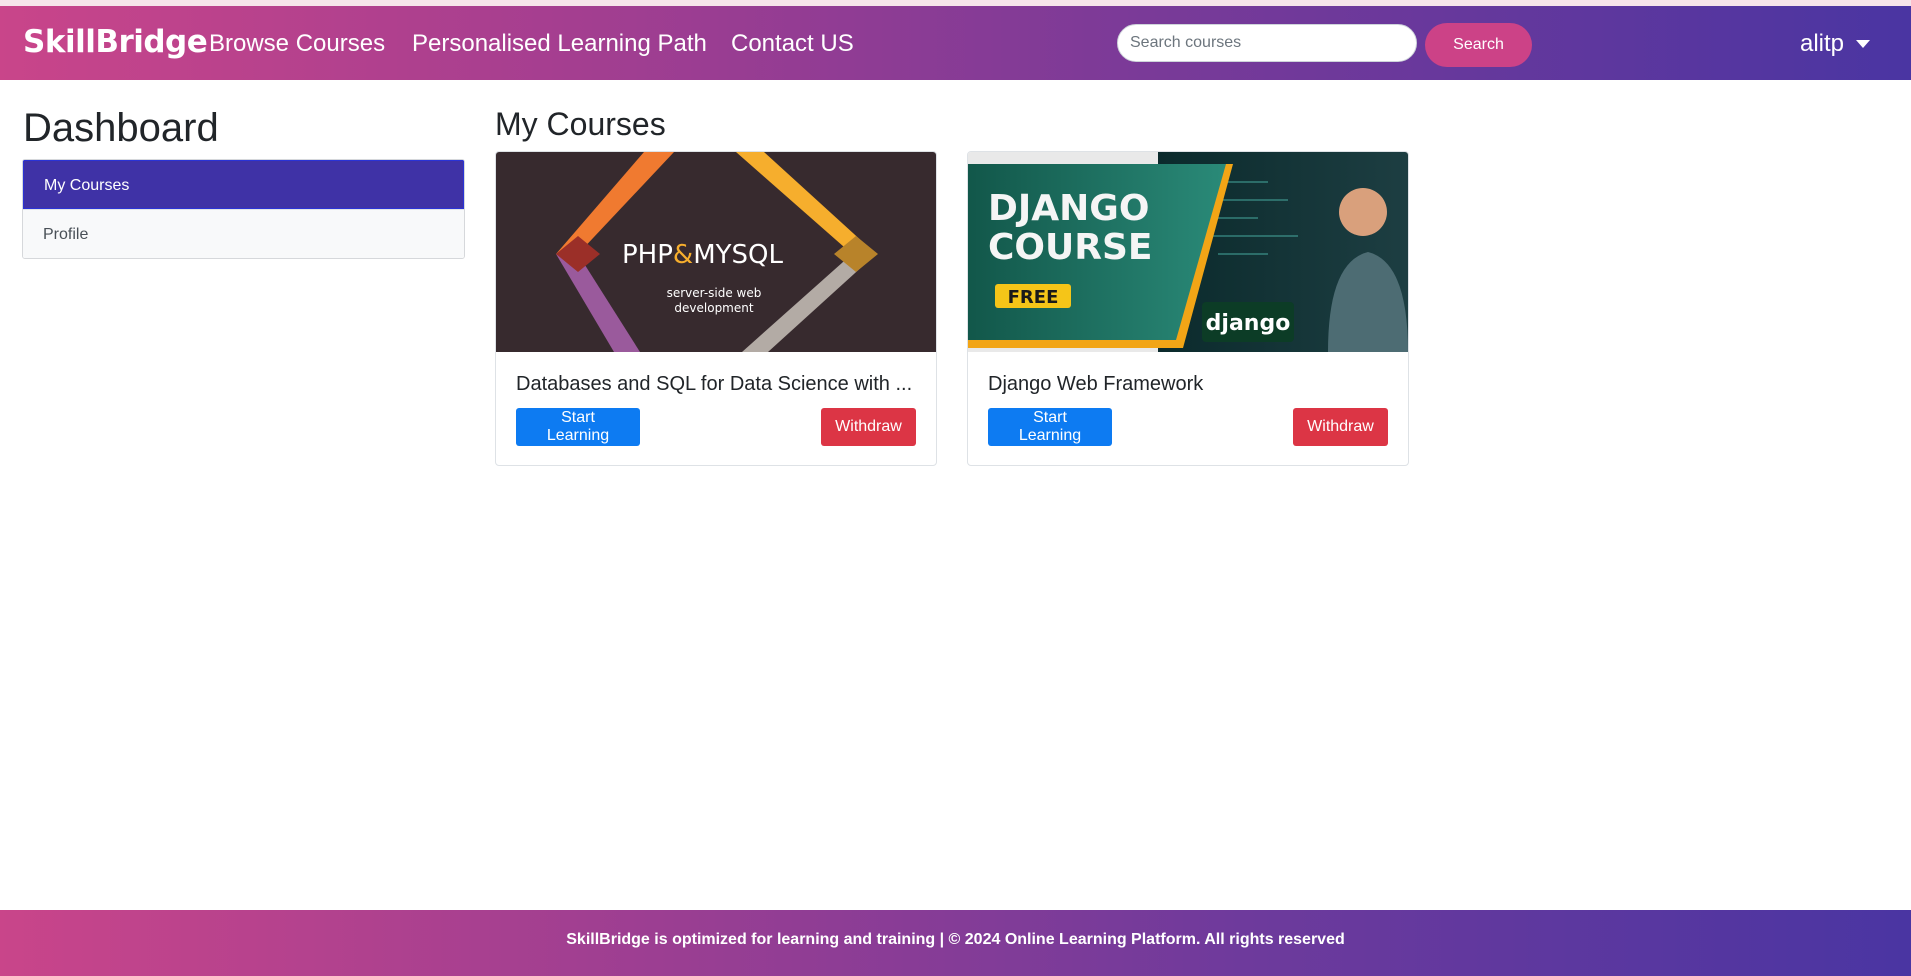 Image resolution: width=1911 pixels, height=976 pixels. Describe the element at coordinates (559, 44) in the screenshot. I see `nav-personalised-learning-path: Personalised Learning Path` at that location.